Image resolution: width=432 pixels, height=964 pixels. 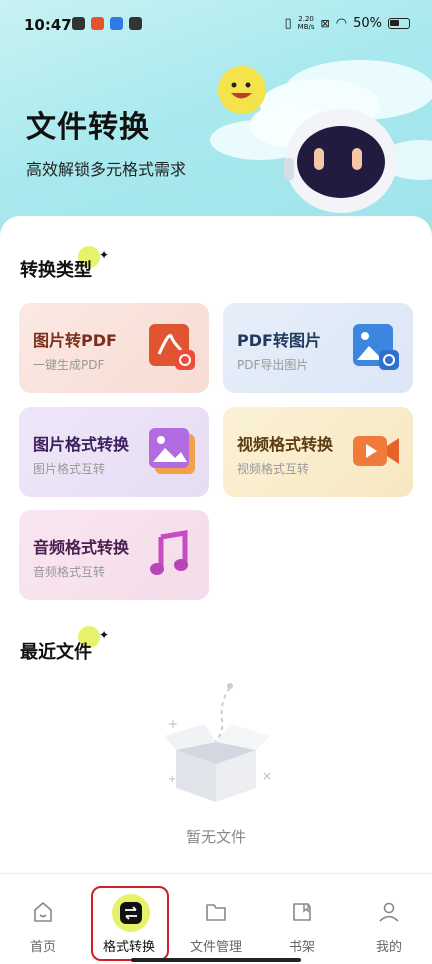 What do you see at coordinates (216, 960) in the screenshot?
I see `home-indicator` at bounding box center [216, 960].